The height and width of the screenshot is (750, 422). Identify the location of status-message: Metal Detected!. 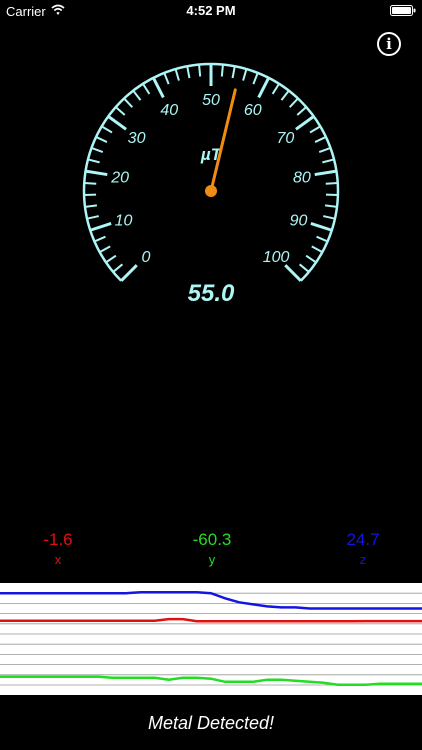
(211, 723).